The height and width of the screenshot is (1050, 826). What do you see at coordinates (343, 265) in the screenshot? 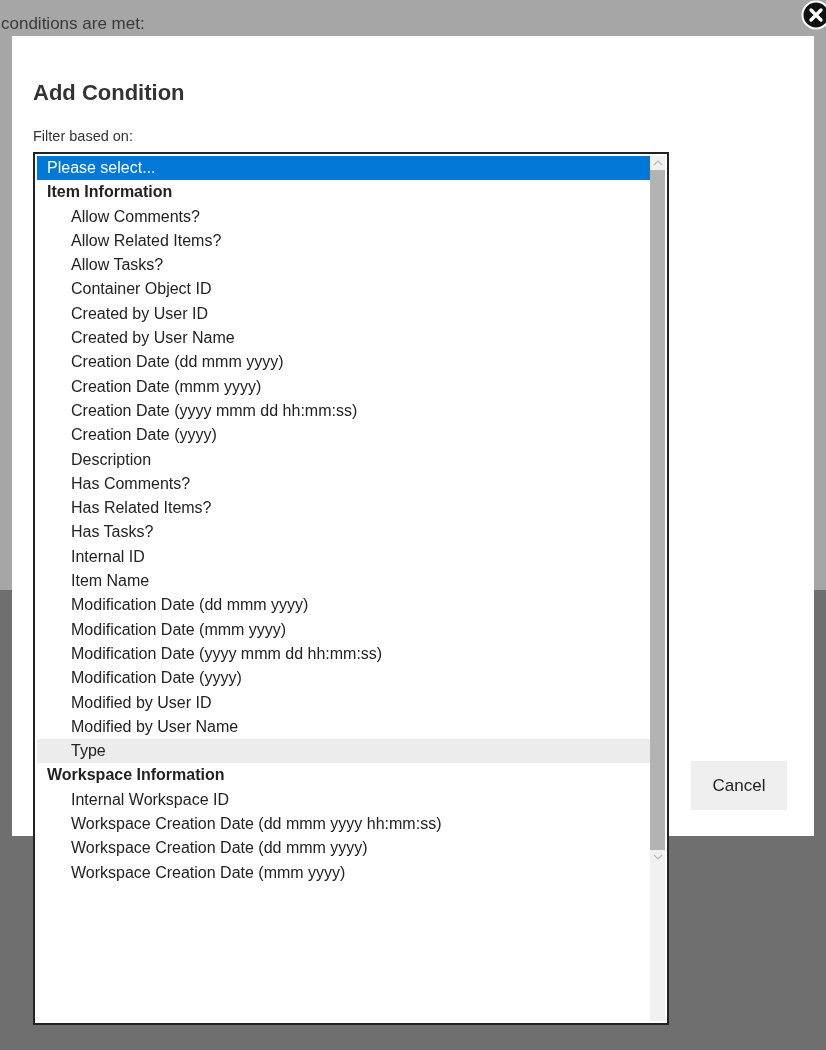
I see `list-option: Allow Tasks?` at bounding box center [343, 265].